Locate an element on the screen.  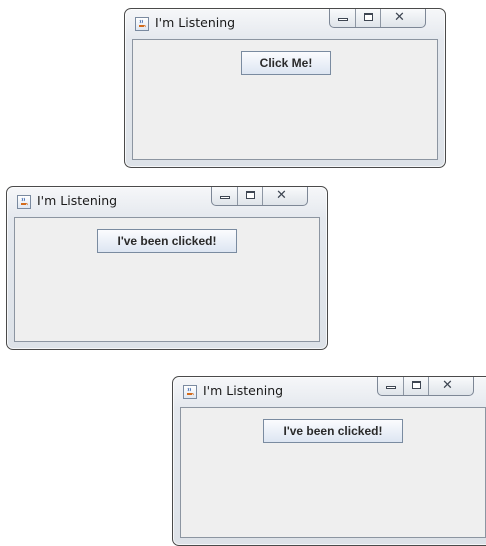
content-pane: Click Me! is located at coordinates (285, 99).